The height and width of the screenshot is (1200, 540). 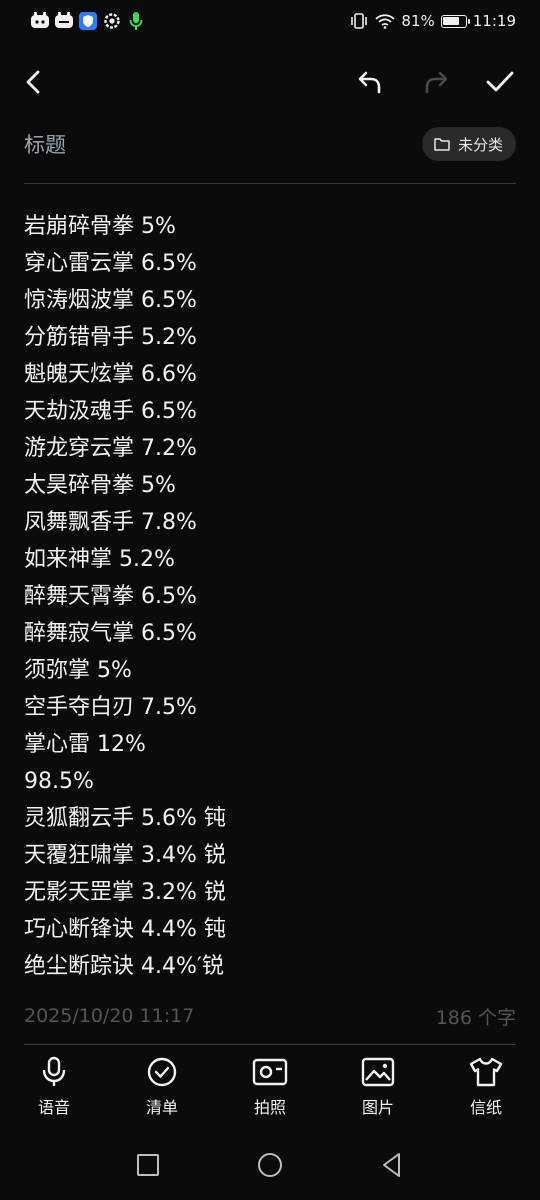 I want to click on recent-apps-button, so click(x=148, y=1165).